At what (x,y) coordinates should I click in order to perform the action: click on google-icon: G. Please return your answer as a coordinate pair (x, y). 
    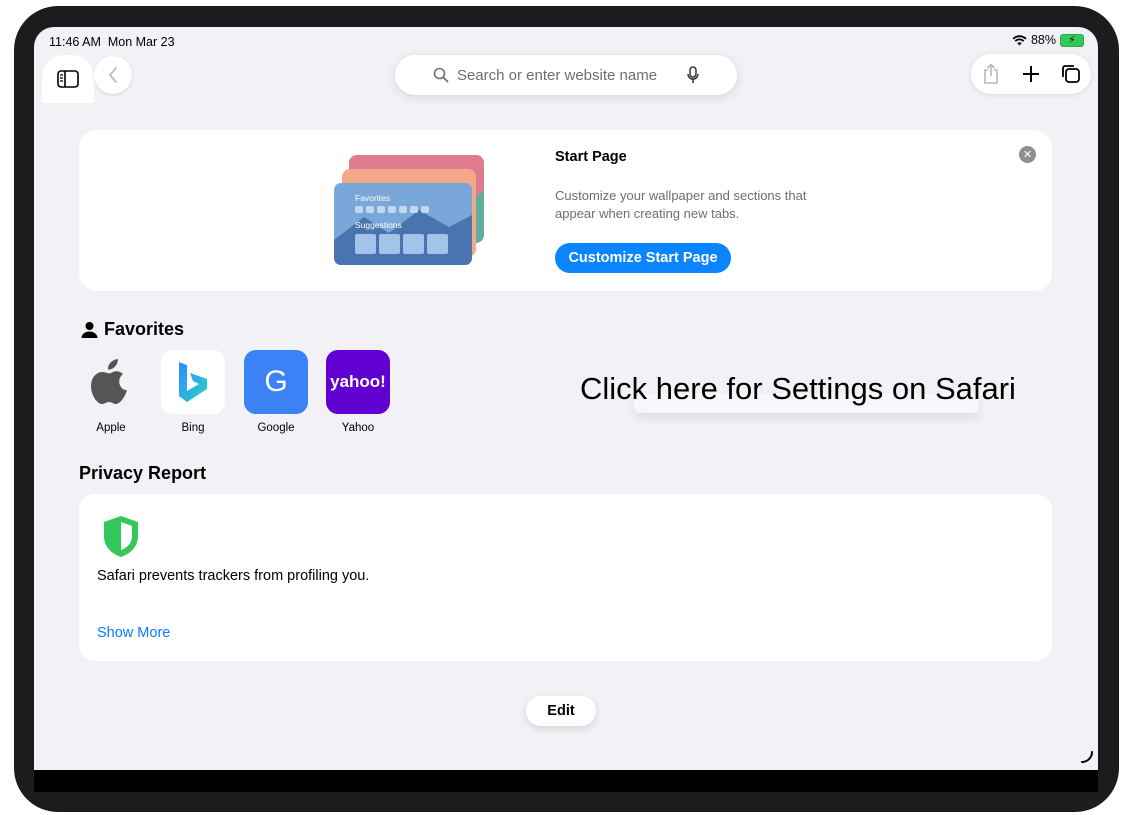
    Looking at the image, I should click on (276, 382).